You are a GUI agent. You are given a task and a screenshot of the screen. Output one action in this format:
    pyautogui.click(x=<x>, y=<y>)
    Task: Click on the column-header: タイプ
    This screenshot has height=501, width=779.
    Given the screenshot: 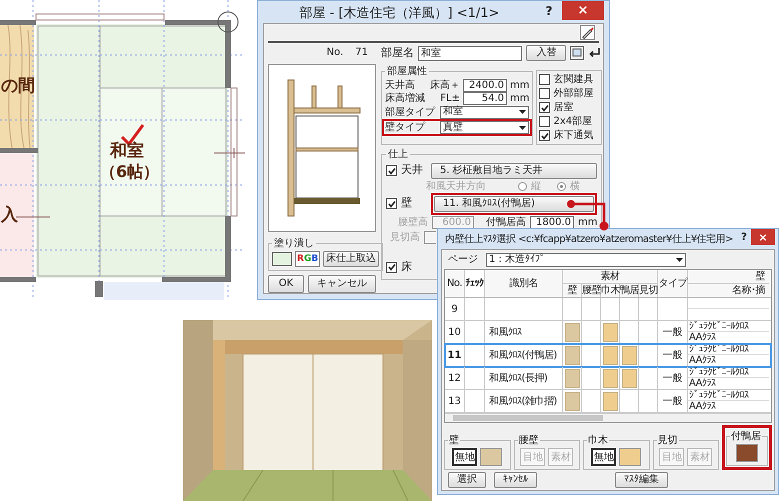 What is the action you would take?
    pyautogui.click(x=673, y=283)
    